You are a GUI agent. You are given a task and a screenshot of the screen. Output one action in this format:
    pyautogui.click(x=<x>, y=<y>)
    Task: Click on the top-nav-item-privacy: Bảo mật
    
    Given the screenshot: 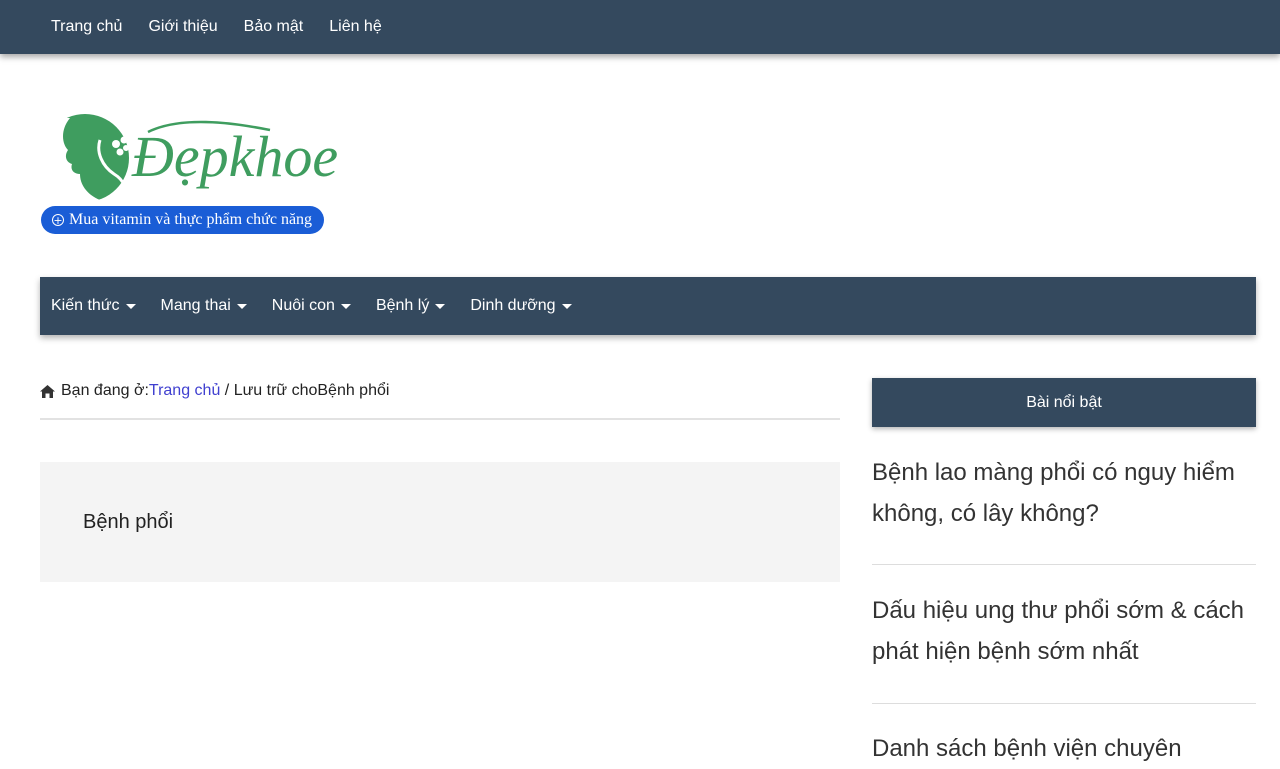 What is the action you would take?
    pyautogui.click(x=274, y=27)
    